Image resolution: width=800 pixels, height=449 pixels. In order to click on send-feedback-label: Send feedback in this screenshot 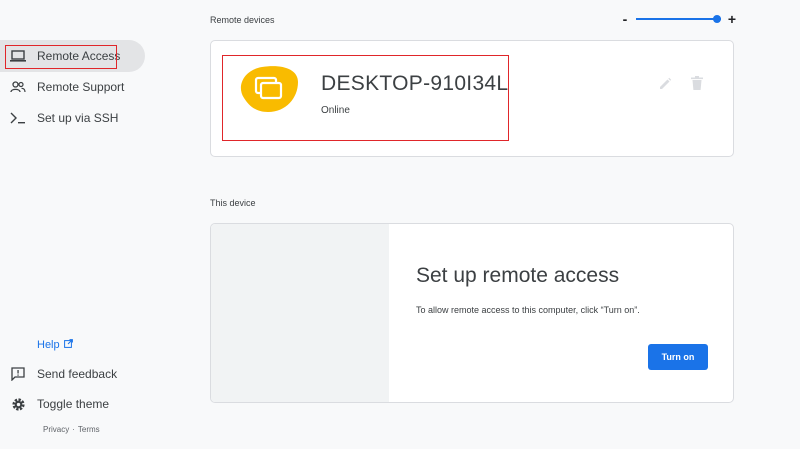, I will do `click(77, 374)`.